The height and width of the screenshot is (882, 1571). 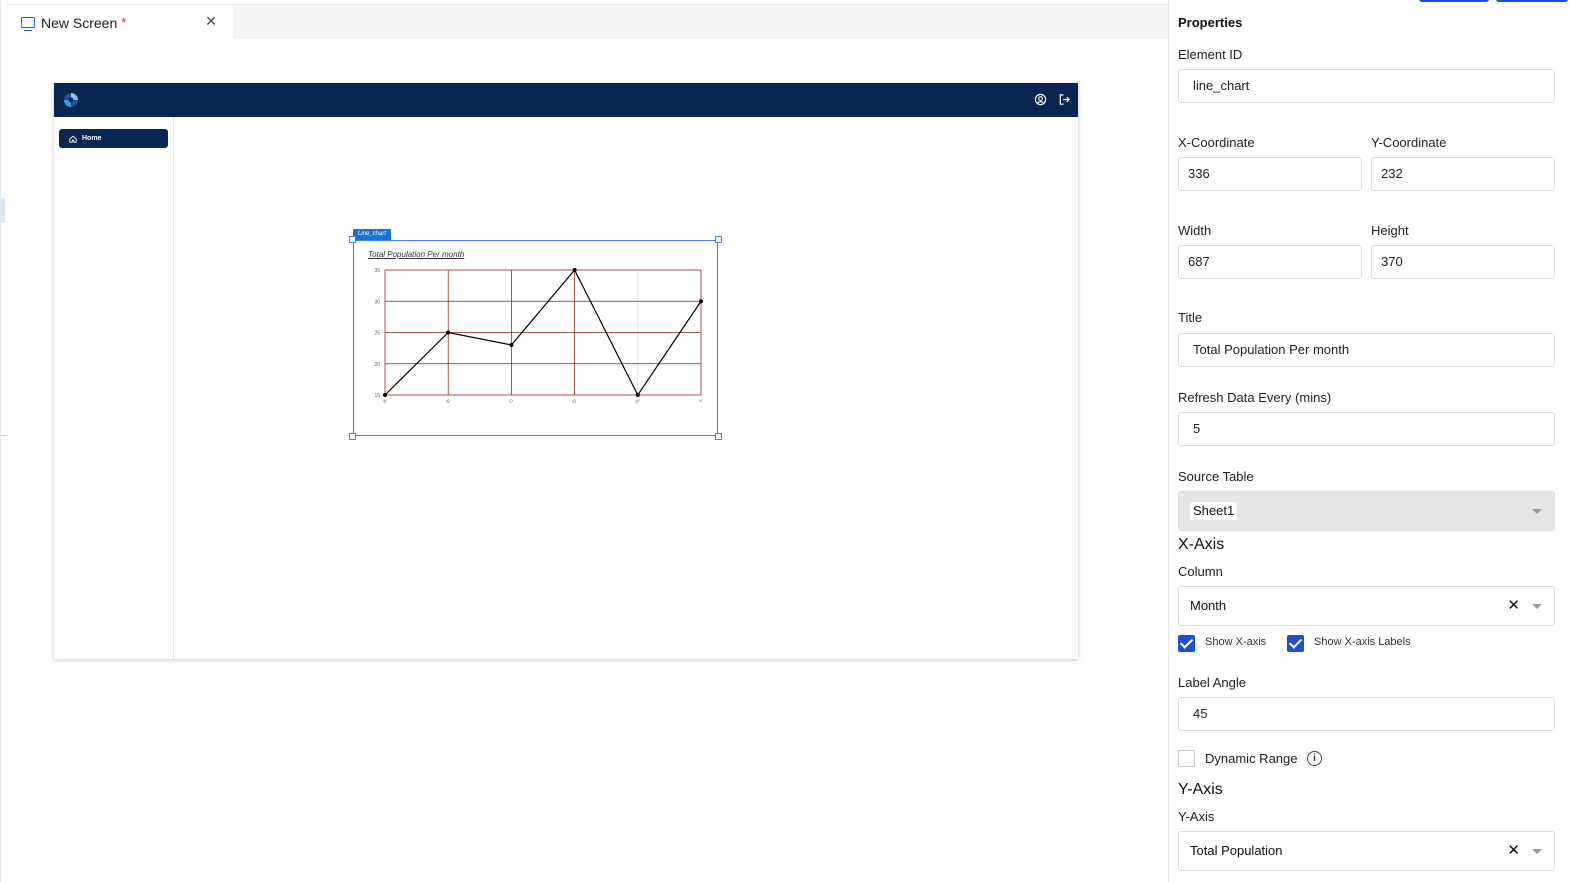 What do you see at coordinates (1200, 789) in the screenshot?
I see `y-axis-heading: Y-Axis` at bounding box center [1200, 789].